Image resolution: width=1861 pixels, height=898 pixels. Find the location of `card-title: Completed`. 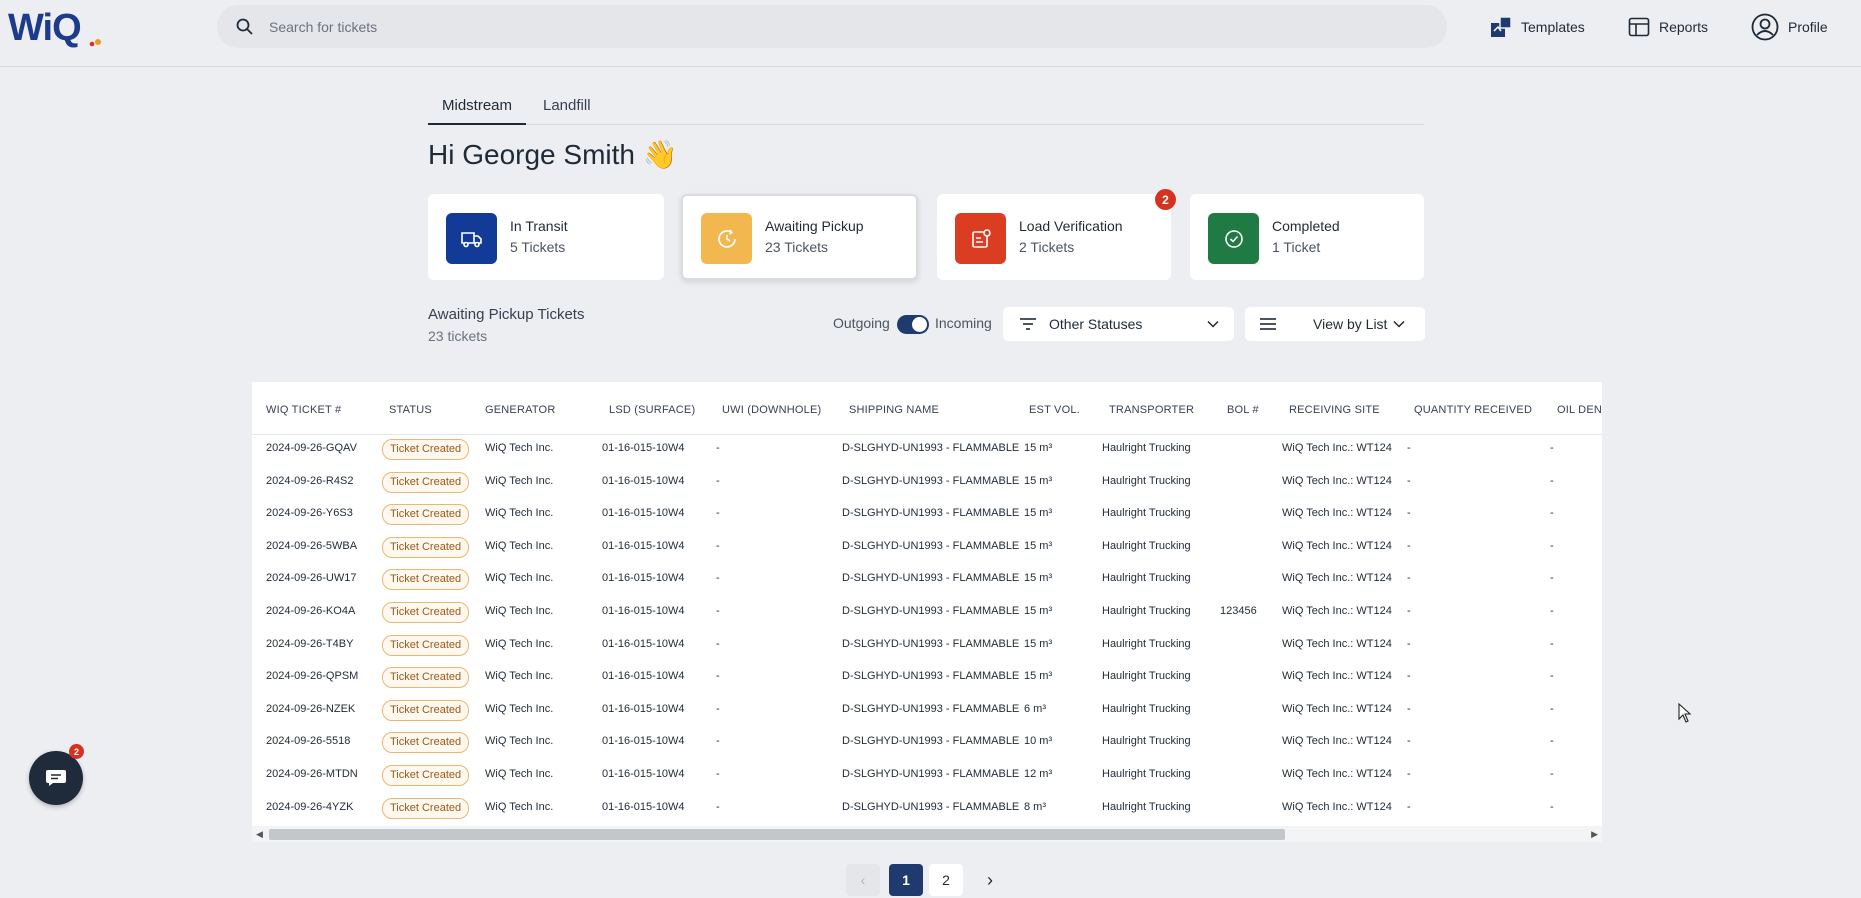

card-title: Completed is located at coordinates (1306, 226).